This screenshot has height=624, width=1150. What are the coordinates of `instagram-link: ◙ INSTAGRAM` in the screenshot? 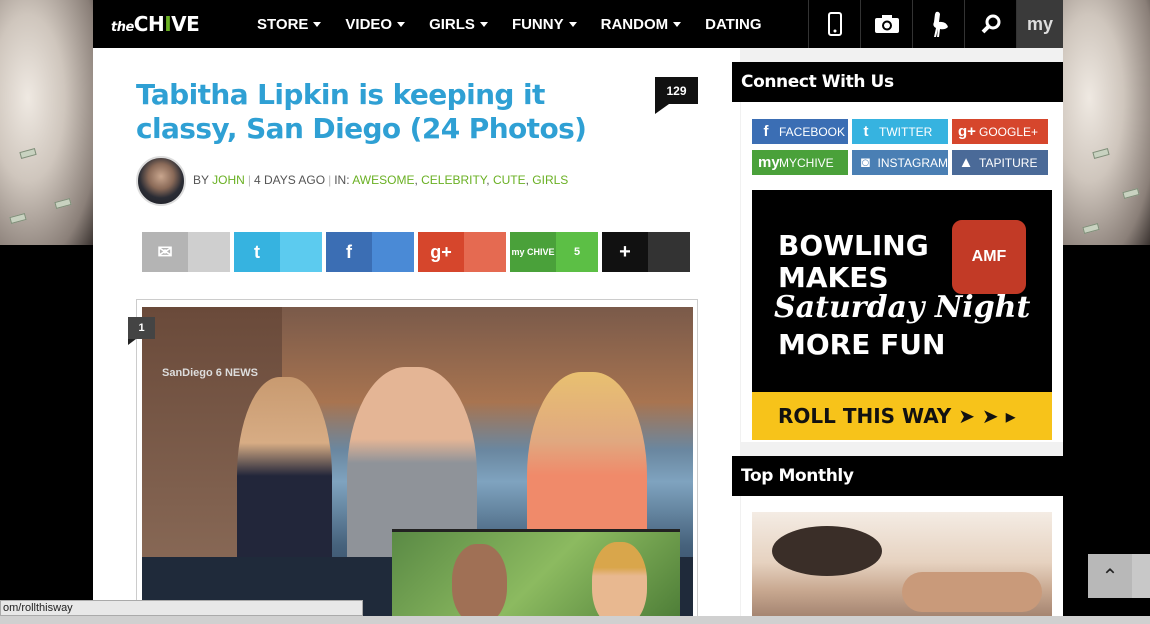 It's located at (900, 162).